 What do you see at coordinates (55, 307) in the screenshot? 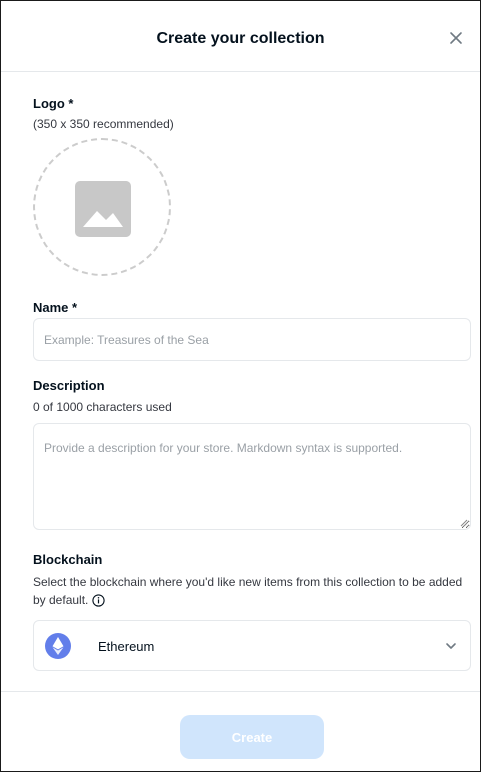
I see `name-label: Name *` at bounding box center [55, 307].